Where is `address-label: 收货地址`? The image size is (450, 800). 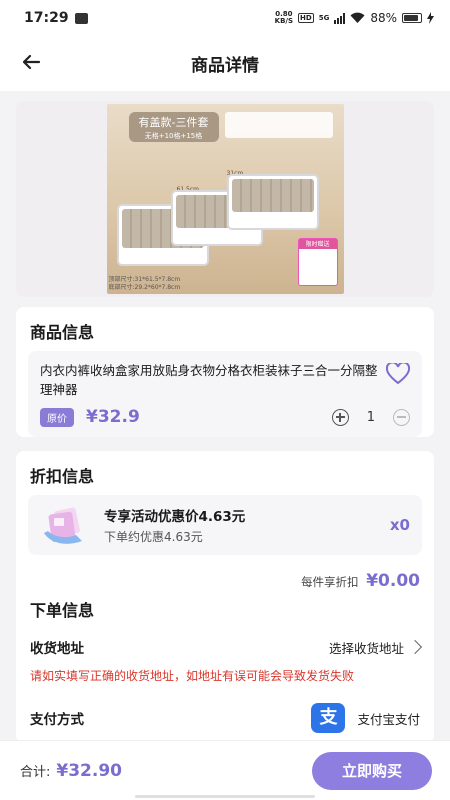 address-label: 收货地址 is located at coordinates (57, 649).